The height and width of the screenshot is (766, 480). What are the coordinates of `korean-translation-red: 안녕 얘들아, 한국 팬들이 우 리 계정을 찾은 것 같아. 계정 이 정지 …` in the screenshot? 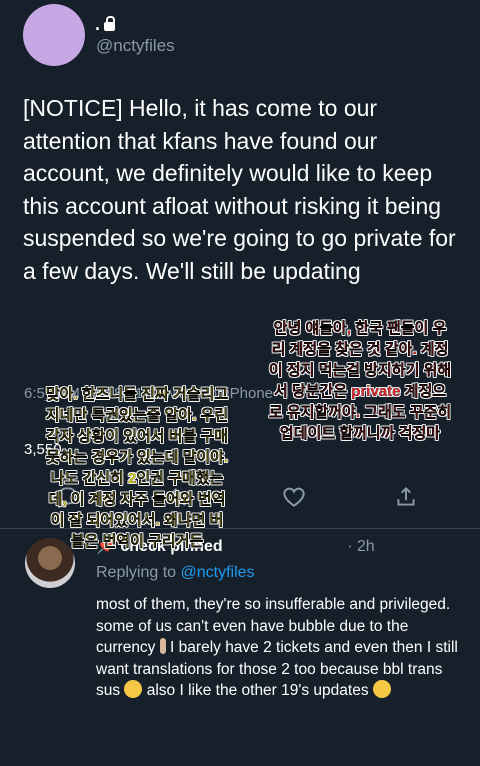 It's located at (360, 381).